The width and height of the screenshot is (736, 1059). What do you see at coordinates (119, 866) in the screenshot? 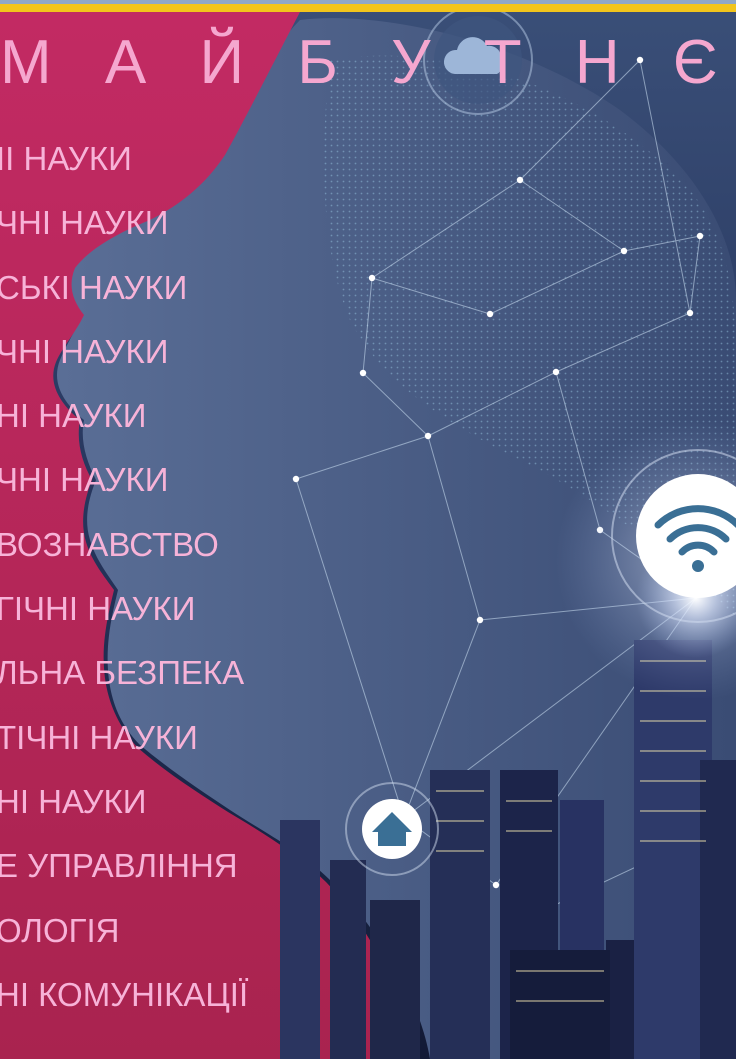
I see `list-item: Е УПРАВЛІННЯ` at bounding box center [119, 866].